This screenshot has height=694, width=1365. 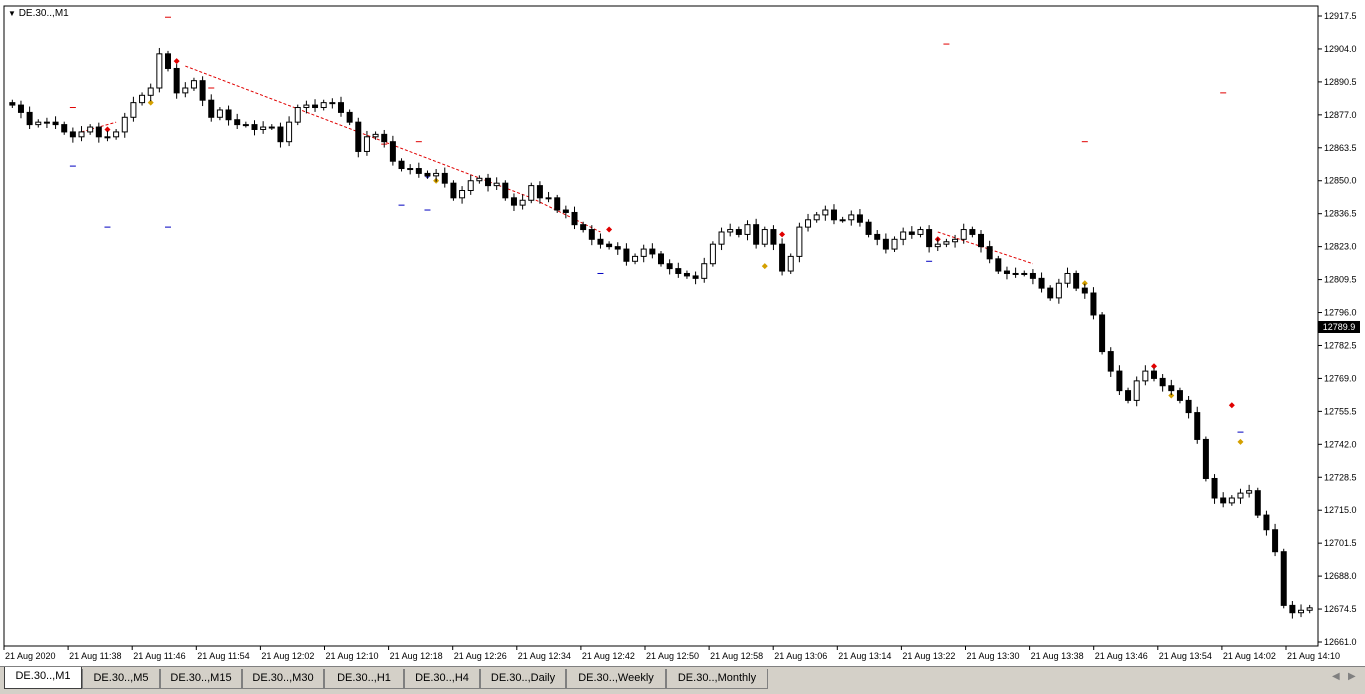 What do you see at coordinates (30, 656) in the screenshot?
I see `x-tick-label: 21 Aug 2020` at bounding box center [30, 656].